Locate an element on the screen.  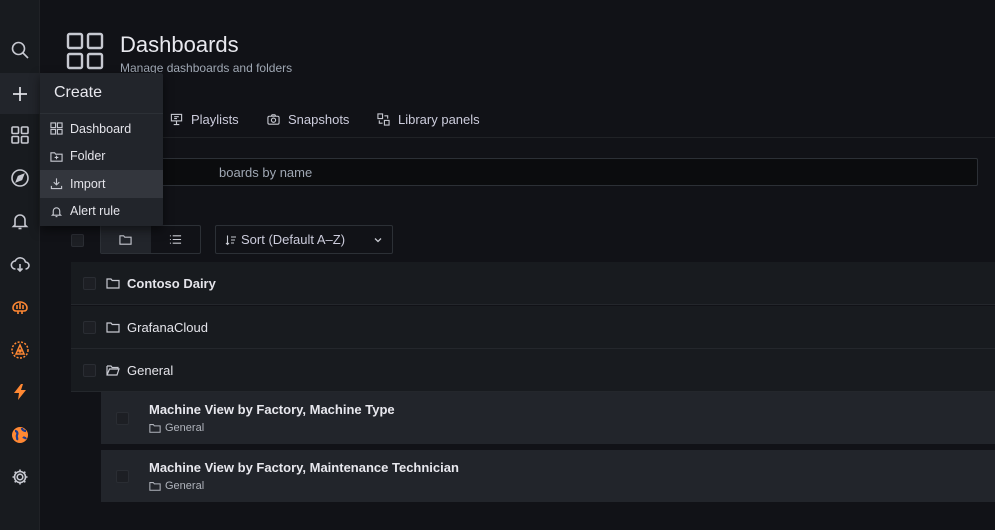
folder-row-grafanacloud: GrafanaCloud is located at coordinates (533, 327).